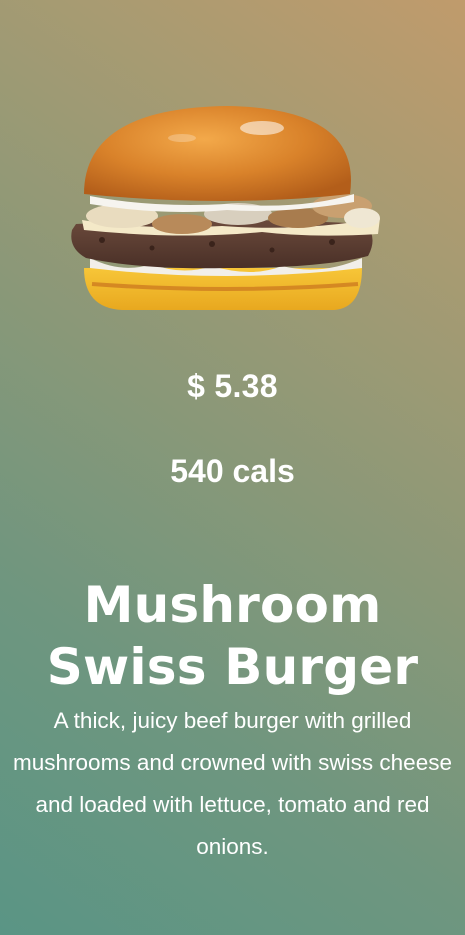 The height and width of the screenshot is (935, 465). Describe the element at coordinates (232, 471) in the screenshot. I see `calories-label: 540 cals` at that location.